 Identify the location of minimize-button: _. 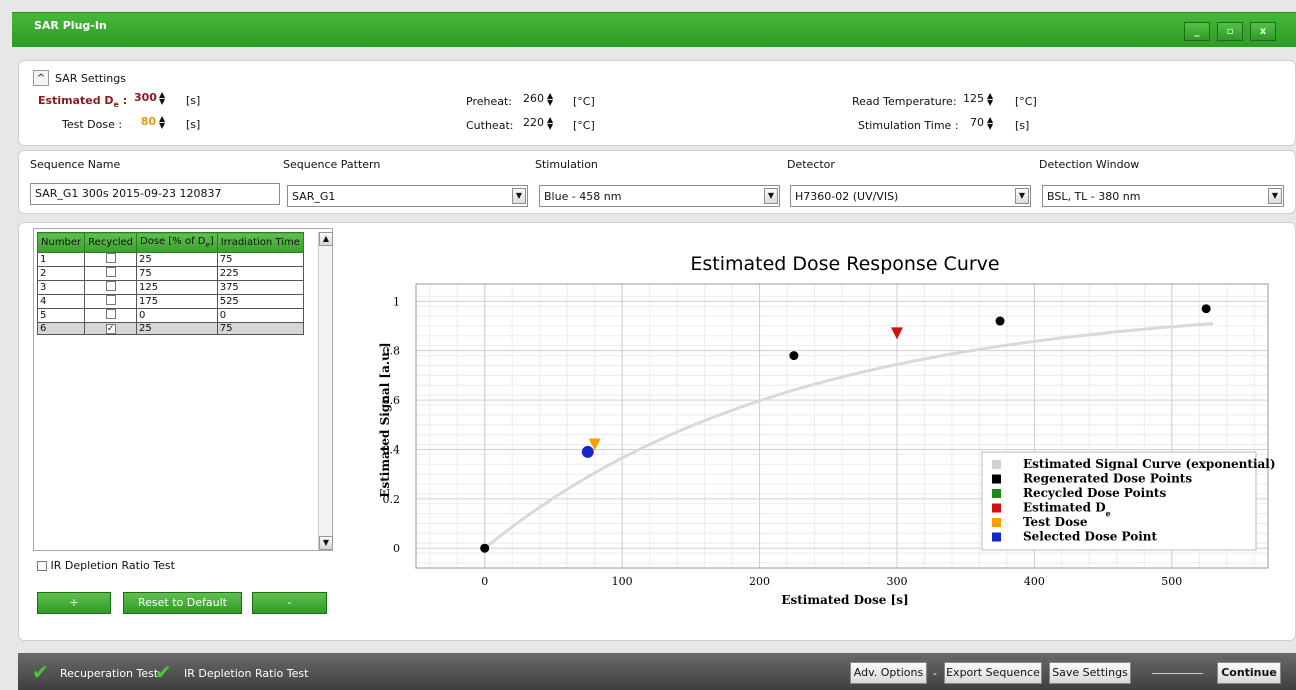
(1197, 31).